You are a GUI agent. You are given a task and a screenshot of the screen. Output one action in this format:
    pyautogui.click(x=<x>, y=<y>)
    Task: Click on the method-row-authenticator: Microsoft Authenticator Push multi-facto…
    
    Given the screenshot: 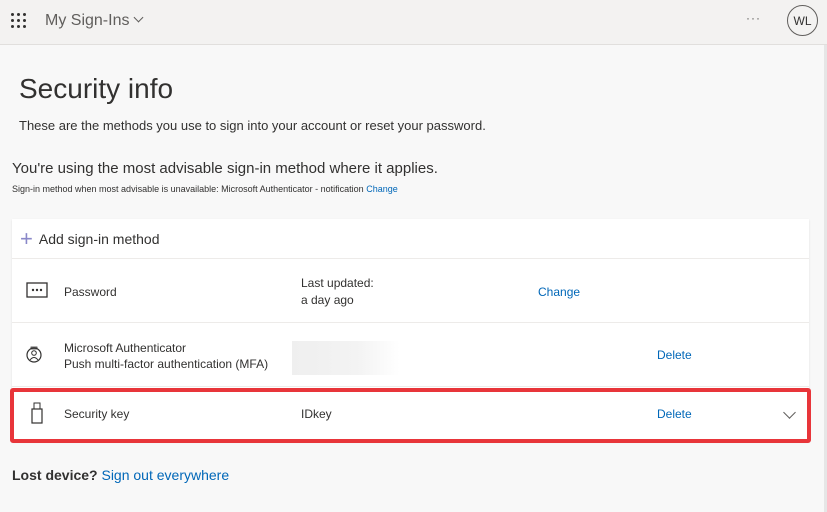 What is the action you would take?
    pyautogui.click(x=410, y=355)
    